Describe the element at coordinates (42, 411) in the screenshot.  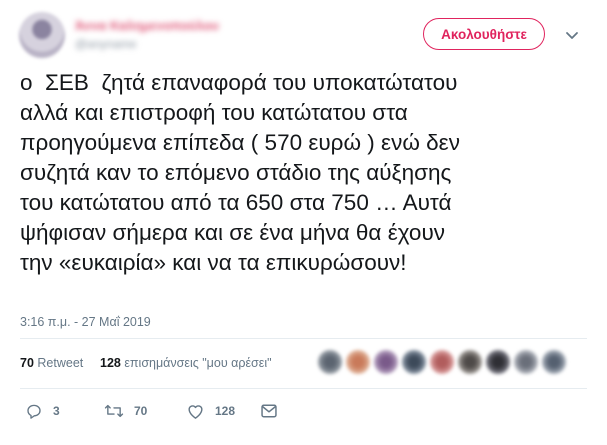
I see `reply-button: 3` at that location.